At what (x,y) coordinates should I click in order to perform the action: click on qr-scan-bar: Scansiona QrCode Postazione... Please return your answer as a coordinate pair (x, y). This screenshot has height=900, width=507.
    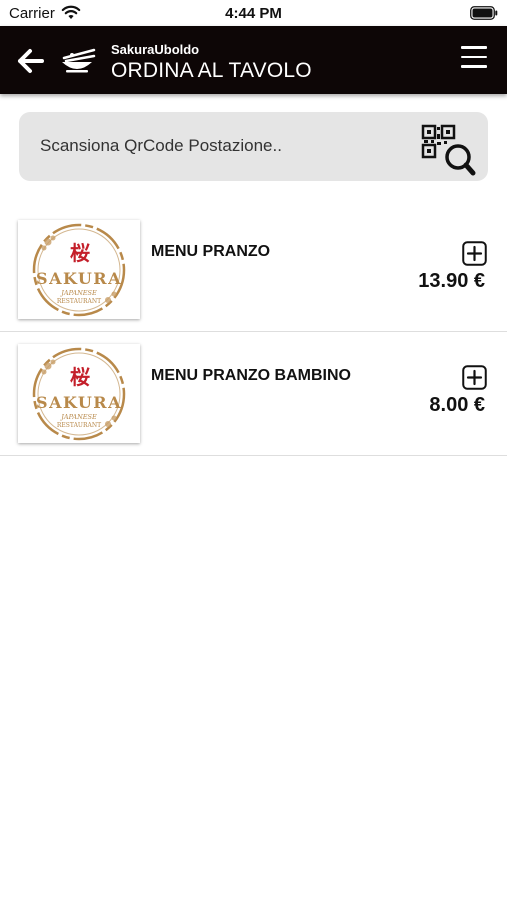
    Looking at the image, I should click on (253, 146).